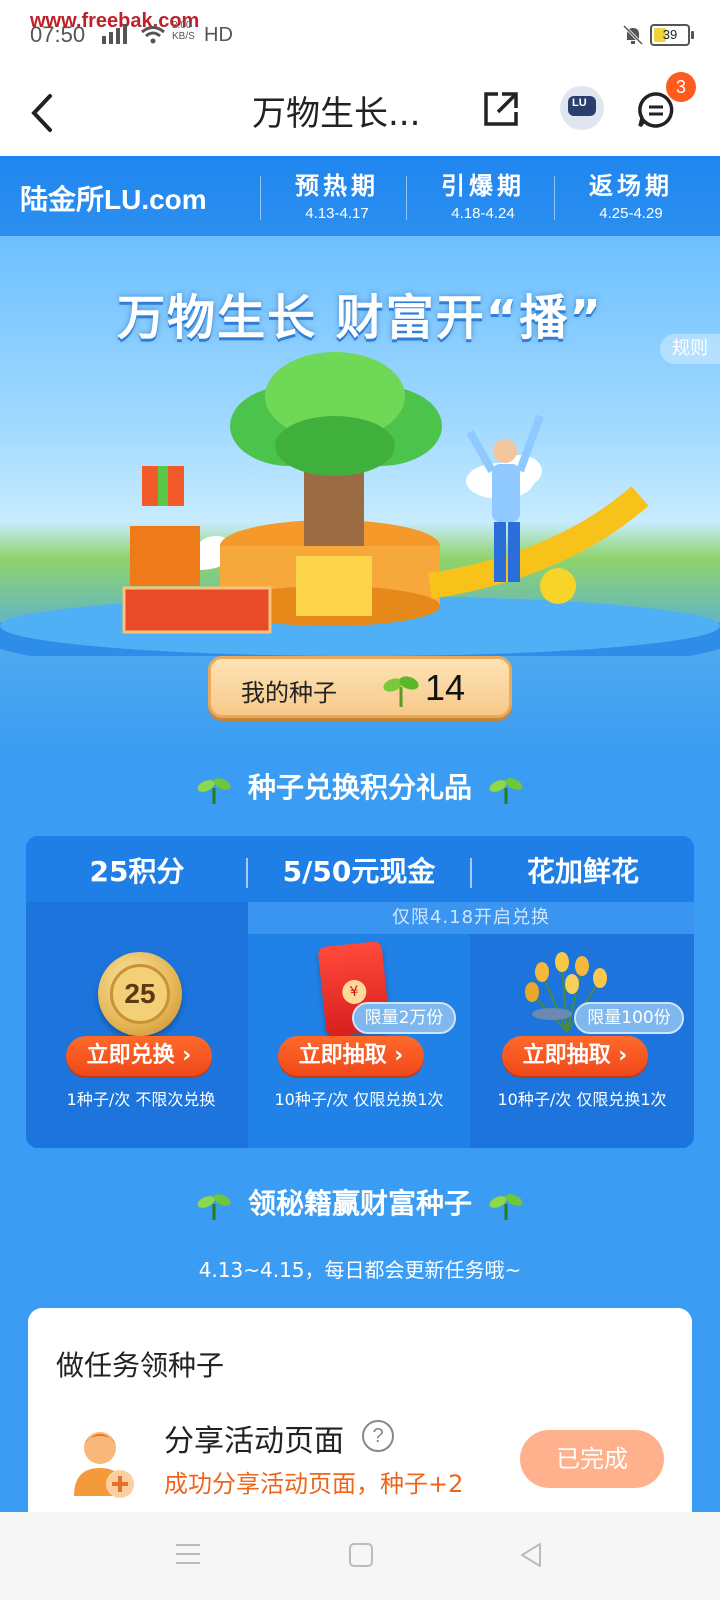 The image size is (720, 1600). I want to click on limit-badge: 限量100份, so click(629, 1018).